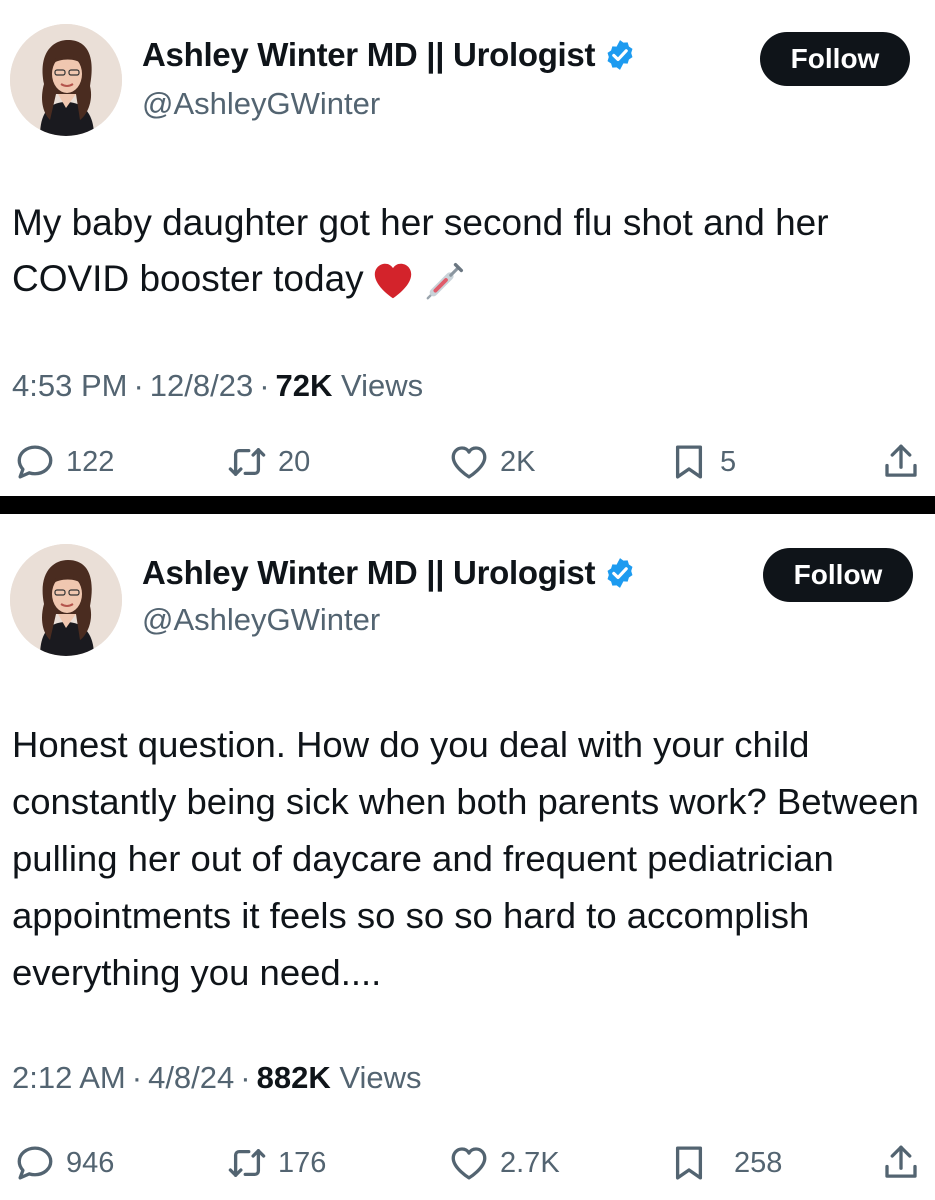 The width and height of the screenshot is (935, 1200). Describe the element at coordinates (293, 1077) in the screenshot. I see `views-count: 882K` at that location.